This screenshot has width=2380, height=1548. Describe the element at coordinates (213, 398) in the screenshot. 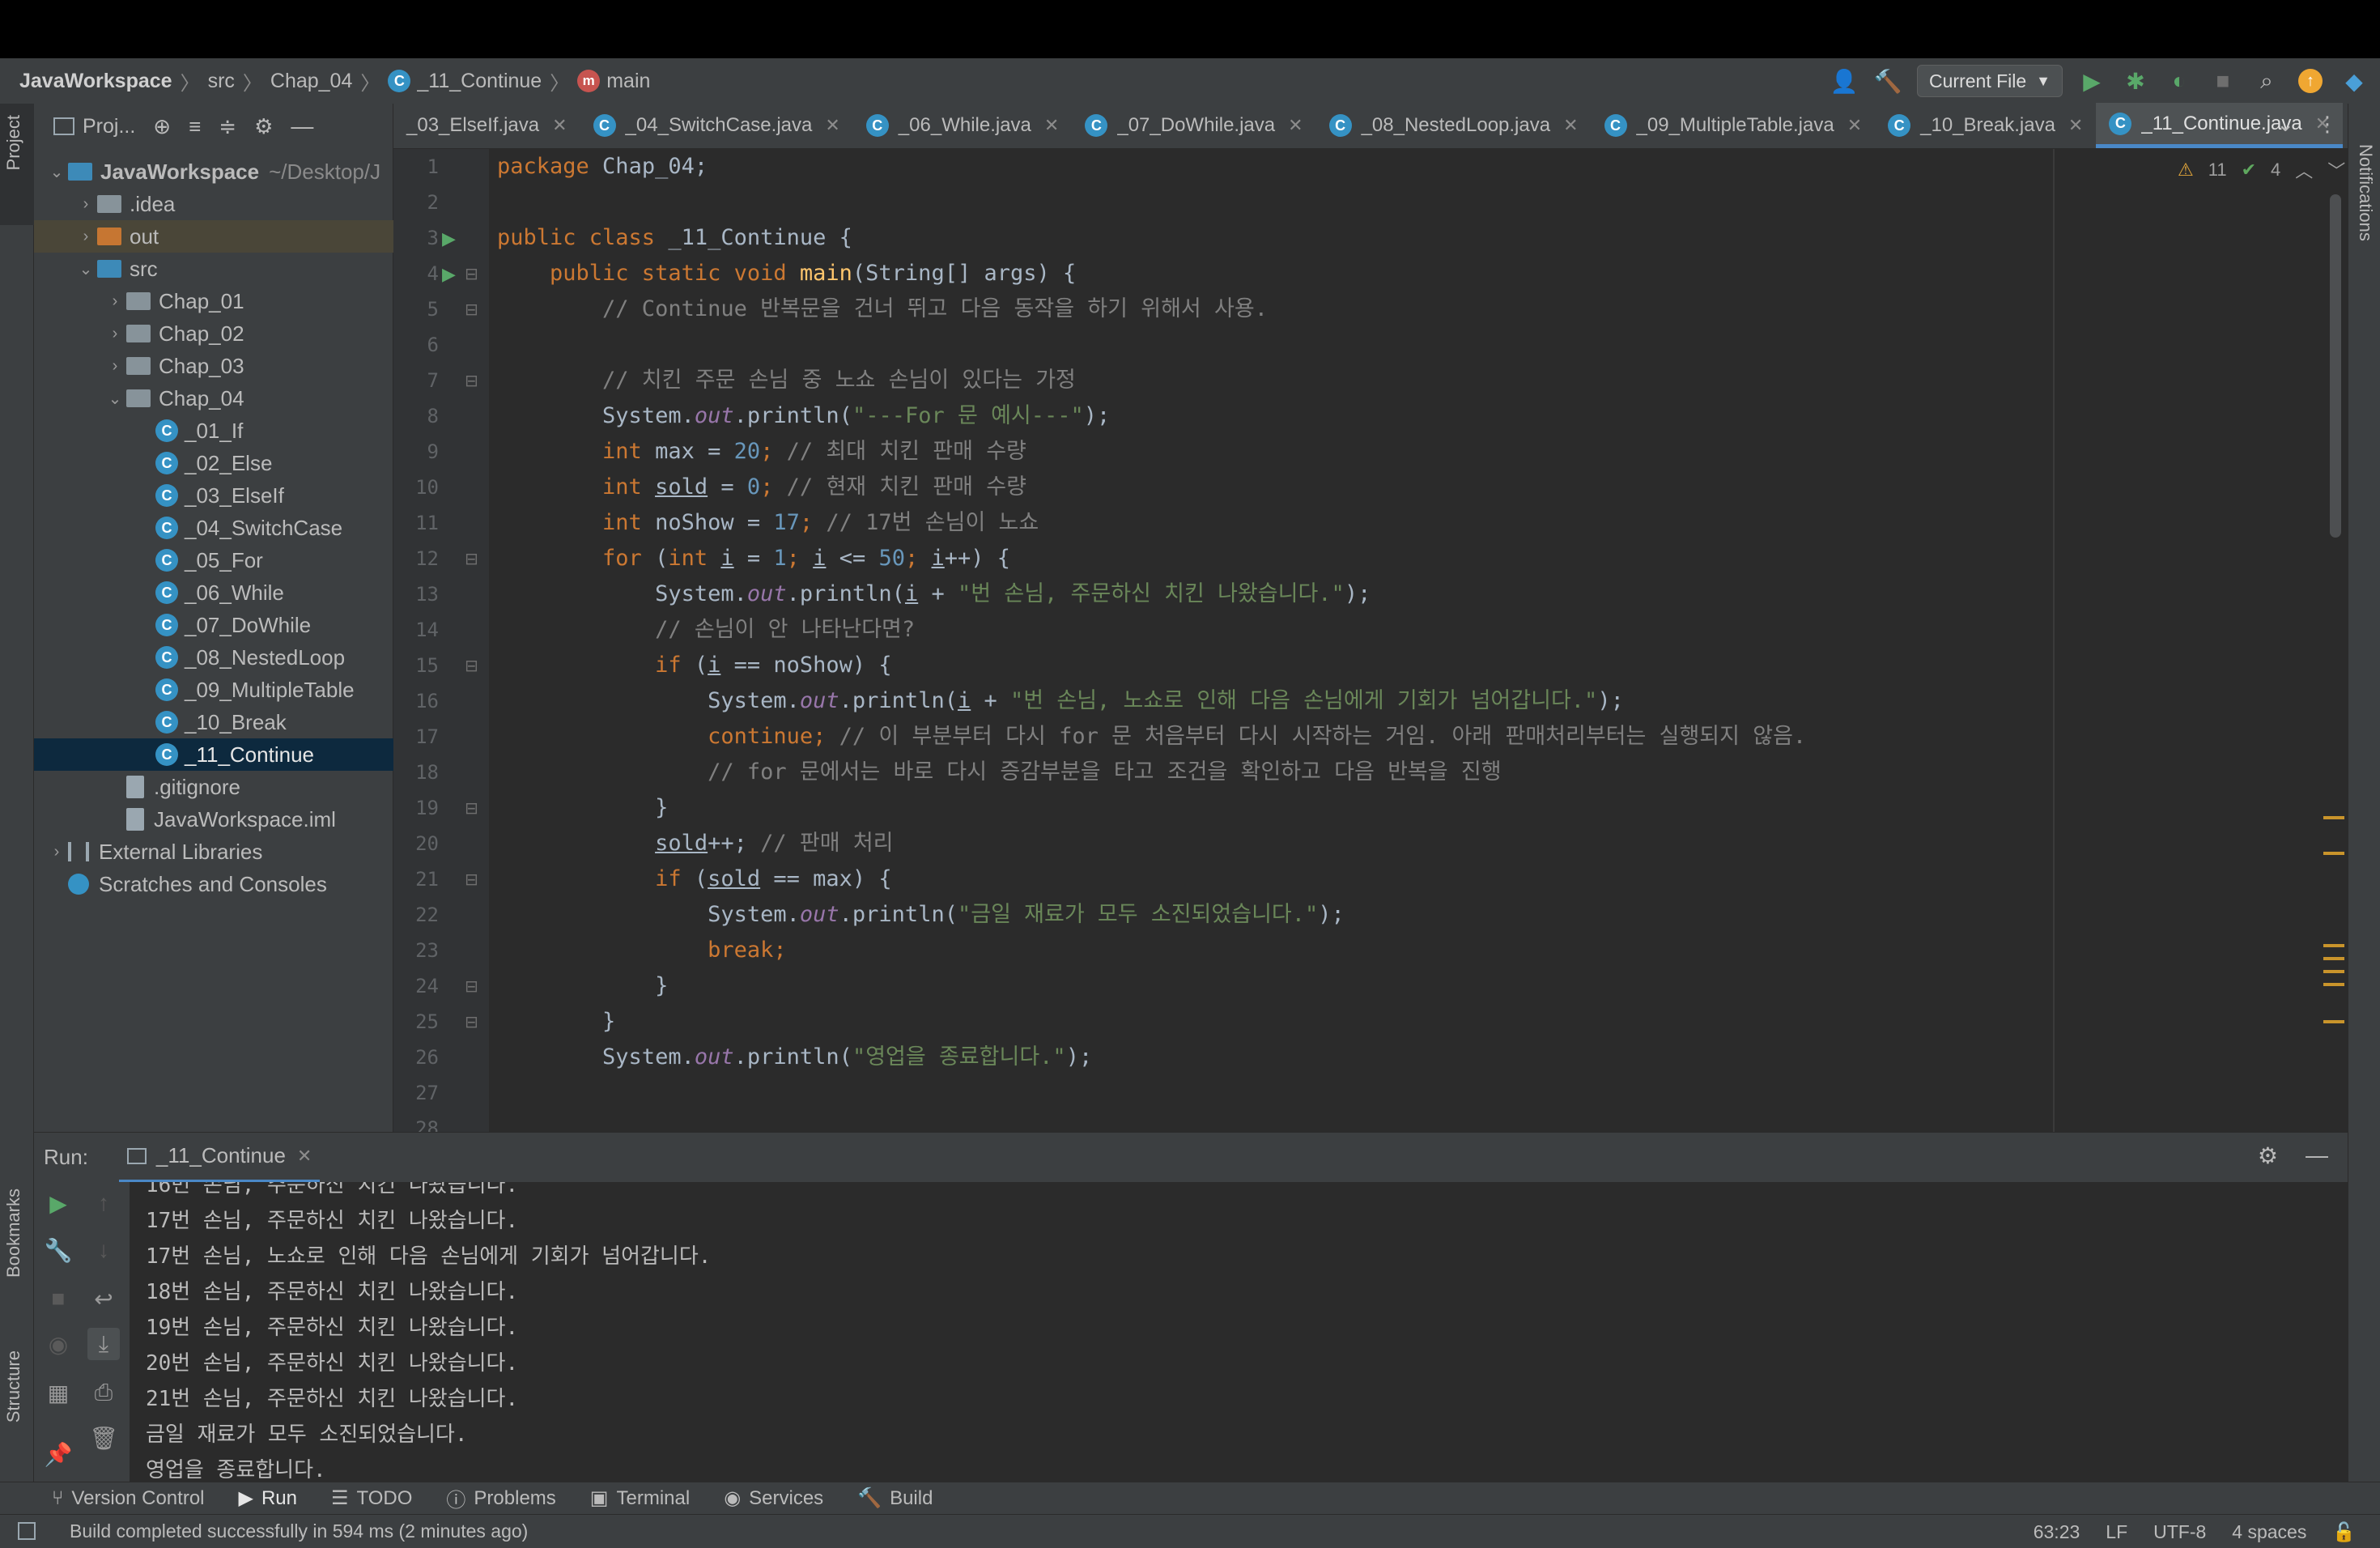

I see `tree-item-chap-04: ⌄ Chap_04` at that location.